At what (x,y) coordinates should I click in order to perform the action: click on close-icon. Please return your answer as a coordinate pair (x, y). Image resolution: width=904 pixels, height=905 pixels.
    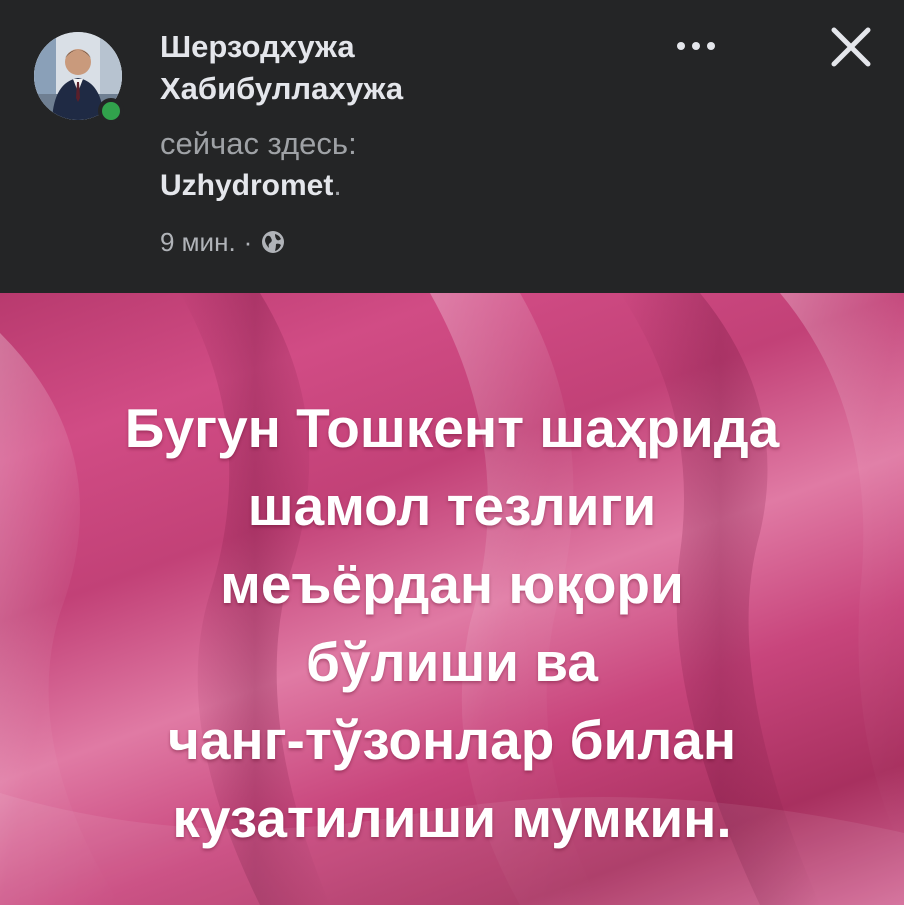
    Looking at the image, I should click on (851, 47).